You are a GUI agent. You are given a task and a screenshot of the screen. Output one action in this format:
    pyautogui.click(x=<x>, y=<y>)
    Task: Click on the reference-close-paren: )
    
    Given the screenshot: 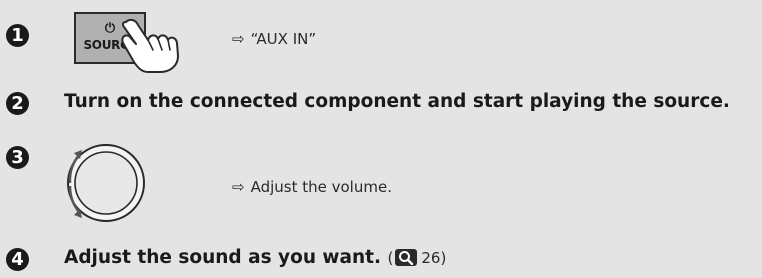 What is the action you would take?
    pyautogui.click(x=443, y=258)
    